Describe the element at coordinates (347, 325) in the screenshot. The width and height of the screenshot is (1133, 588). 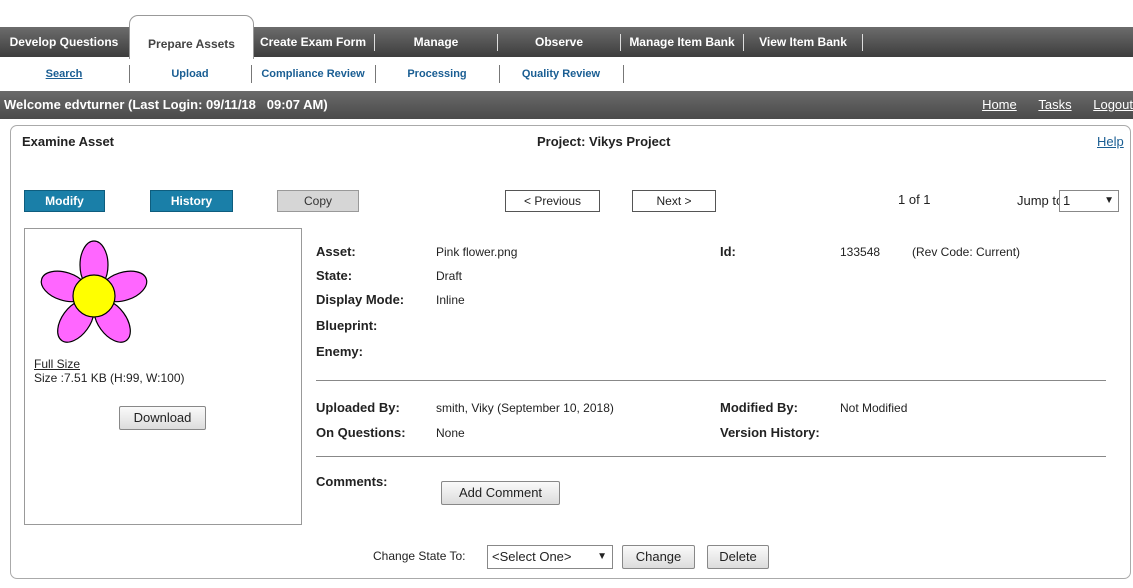
I see `blueprint-label: Blueprint:` at that location.